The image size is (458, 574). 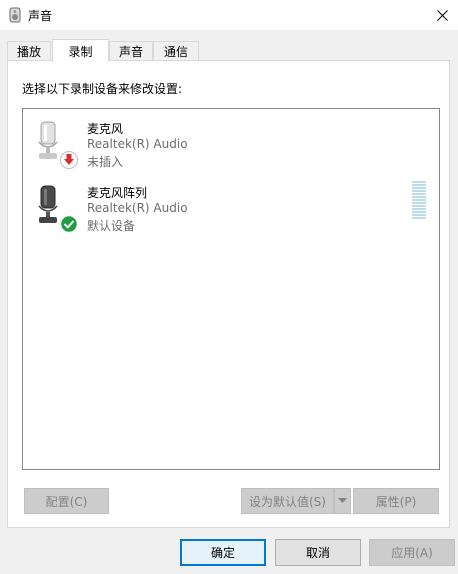 I want to click on instruction-label: 选择以下录制设备来修改设置:, so click(x=102, y=89).